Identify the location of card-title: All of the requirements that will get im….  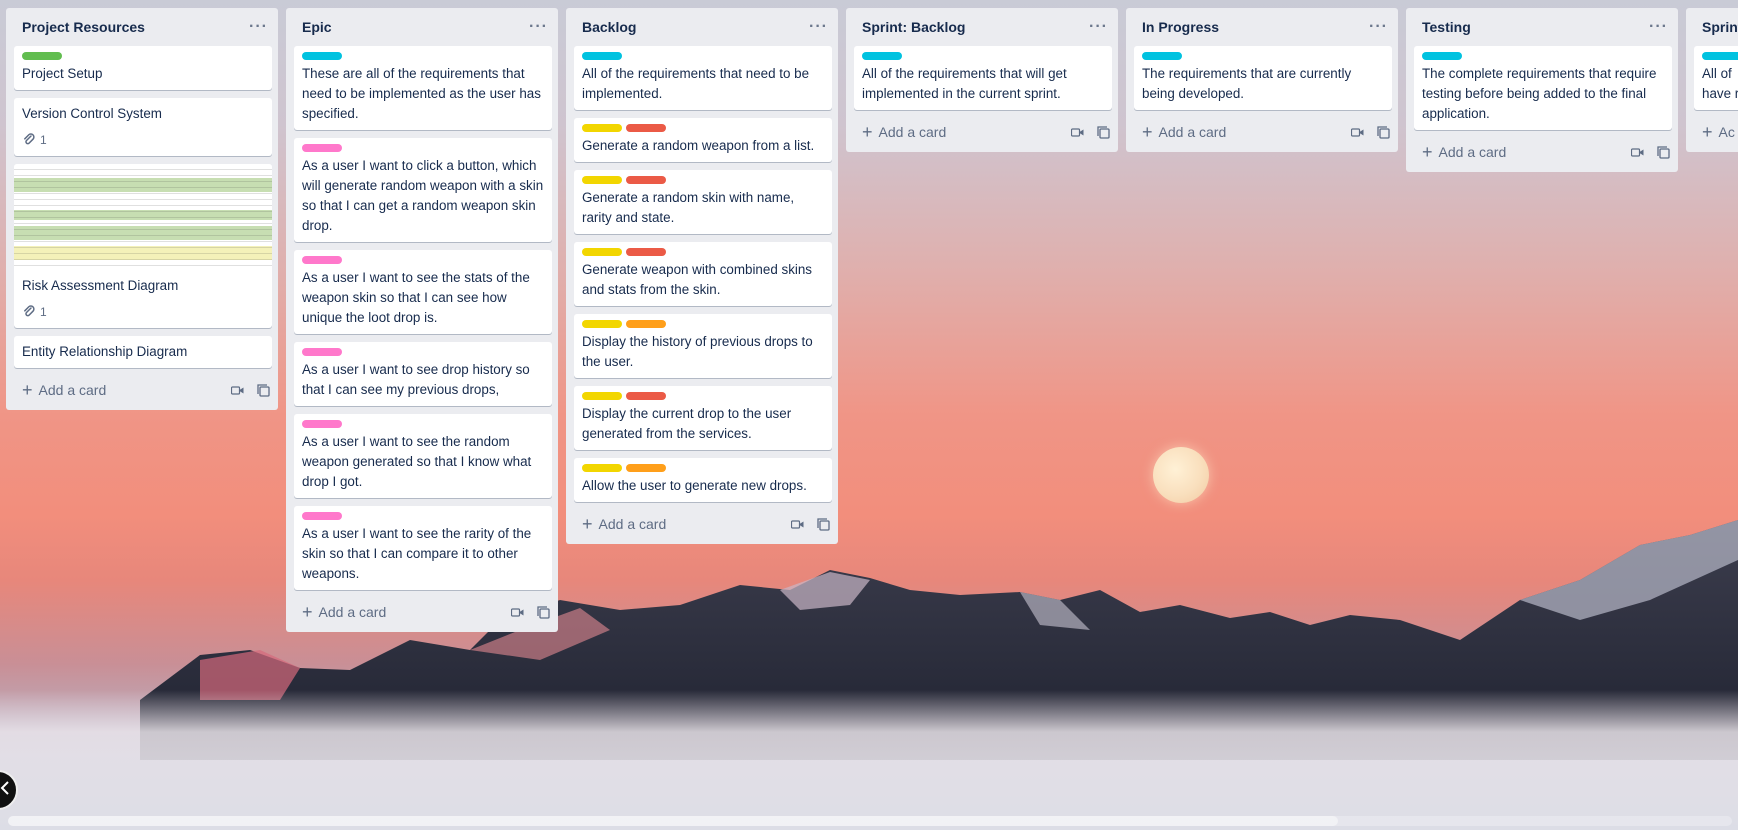
(964, 83).